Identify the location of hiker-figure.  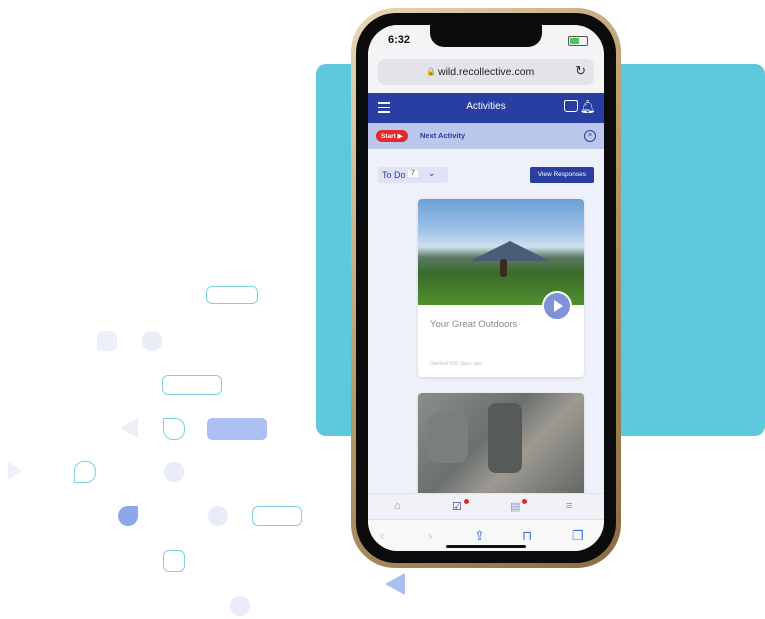
(503, 268).